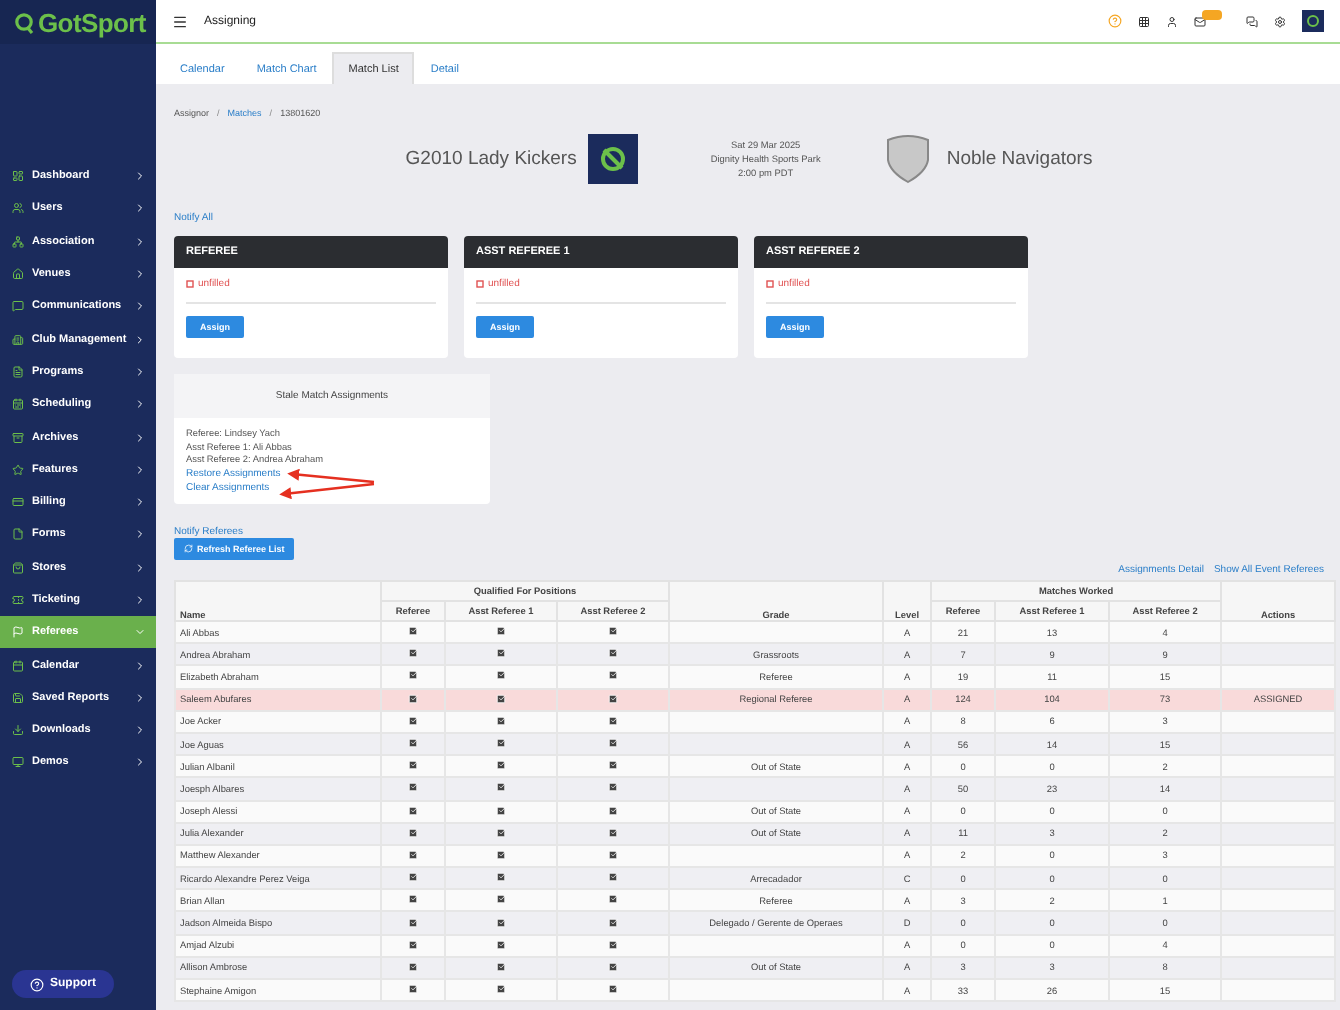 This screenshot has height=1010, width=1340. Describe the element at coordinates (1280, 21) in the screenshot. I see `settings-icon` at that location.